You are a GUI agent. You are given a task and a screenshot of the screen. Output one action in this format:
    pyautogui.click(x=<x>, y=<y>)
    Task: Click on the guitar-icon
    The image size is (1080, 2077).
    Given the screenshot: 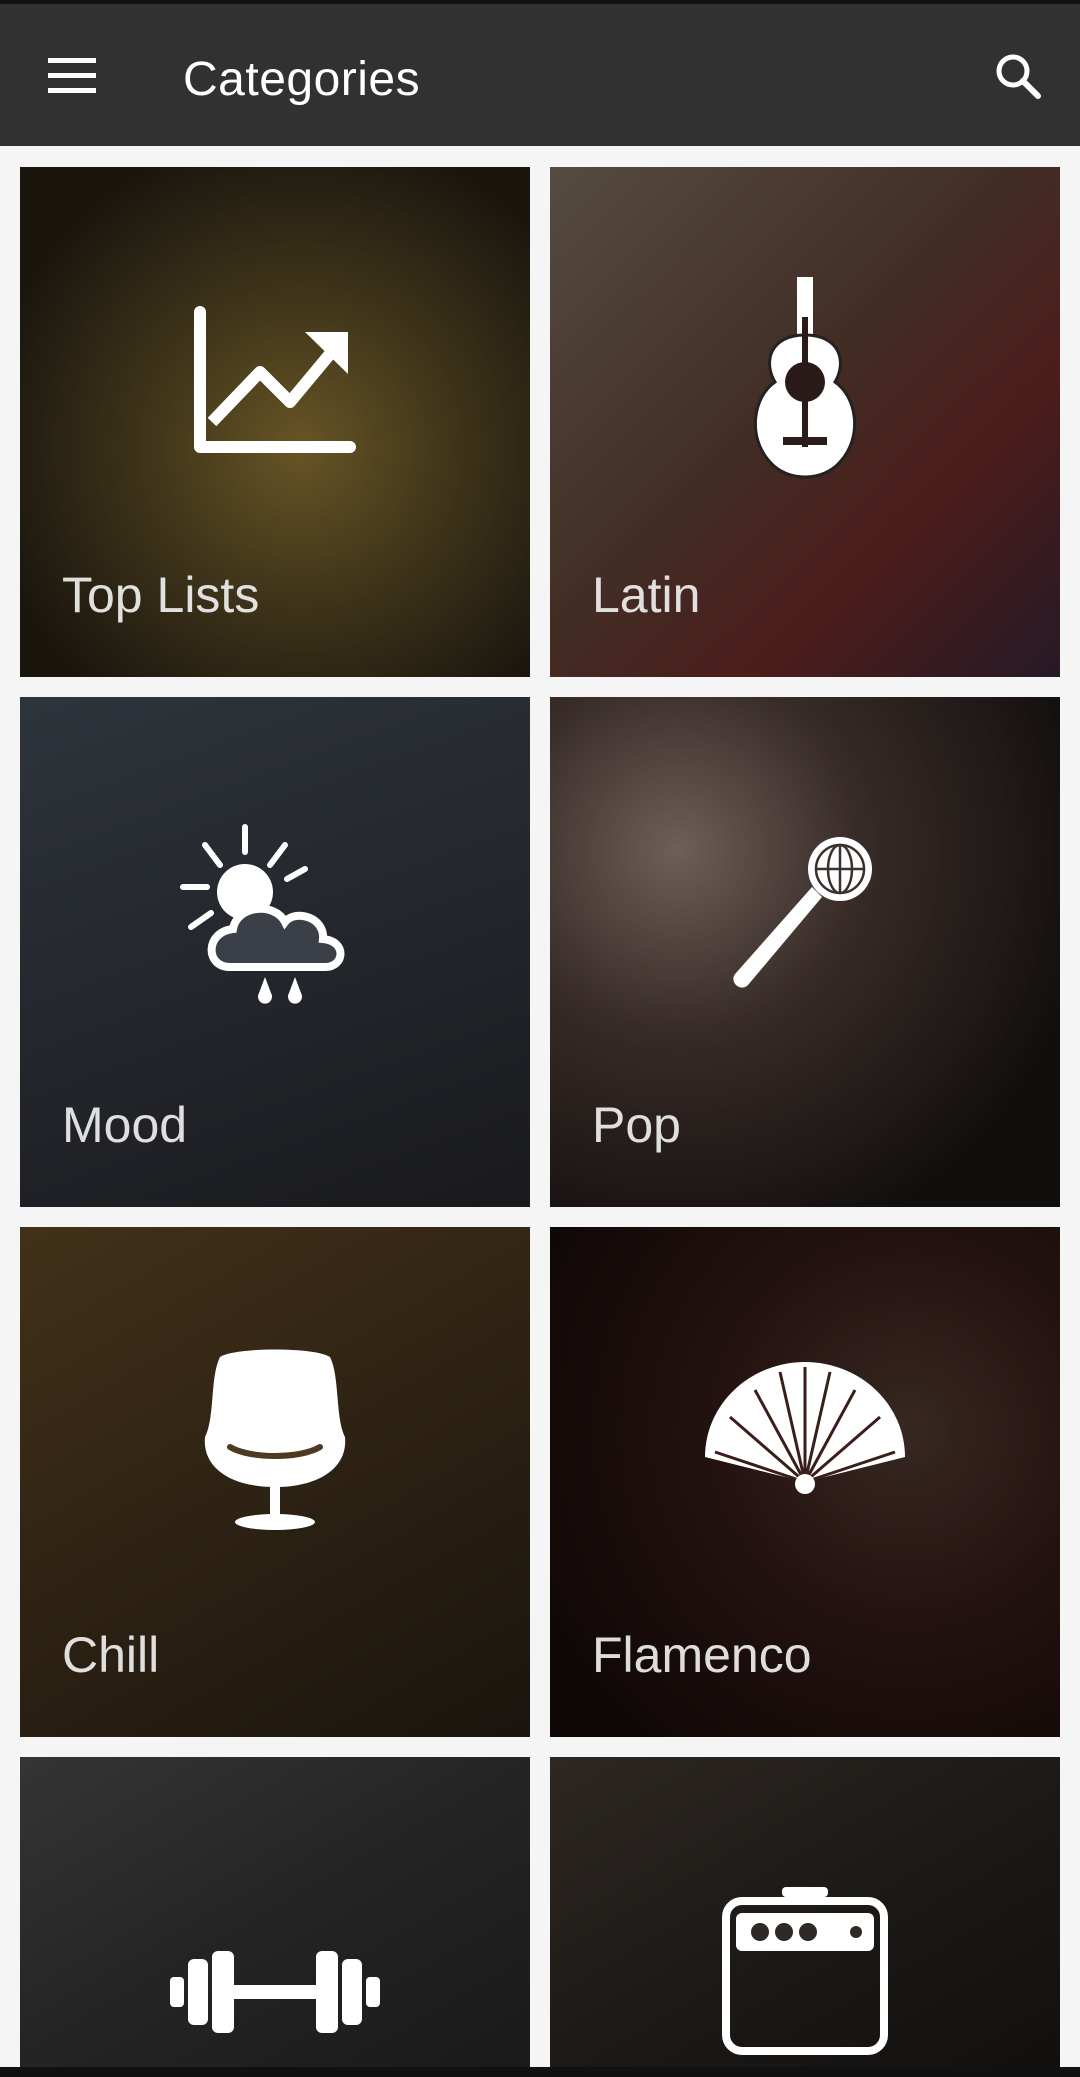 What is the action you would take?
    pyautogui.click(x=805, y=378)
    